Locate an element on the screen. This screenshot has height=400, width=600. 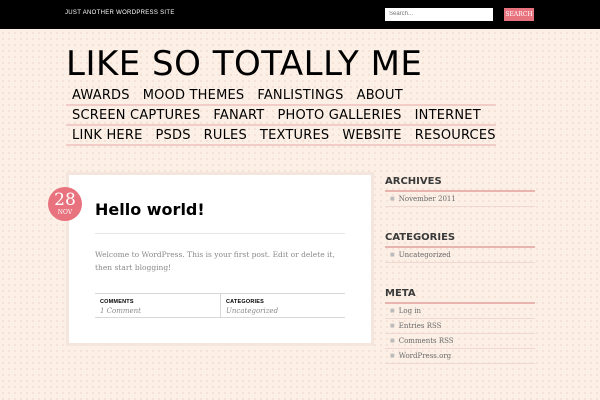
nav-item-mood-themes: MOOD THEMES is located at coordinates (194, 95).